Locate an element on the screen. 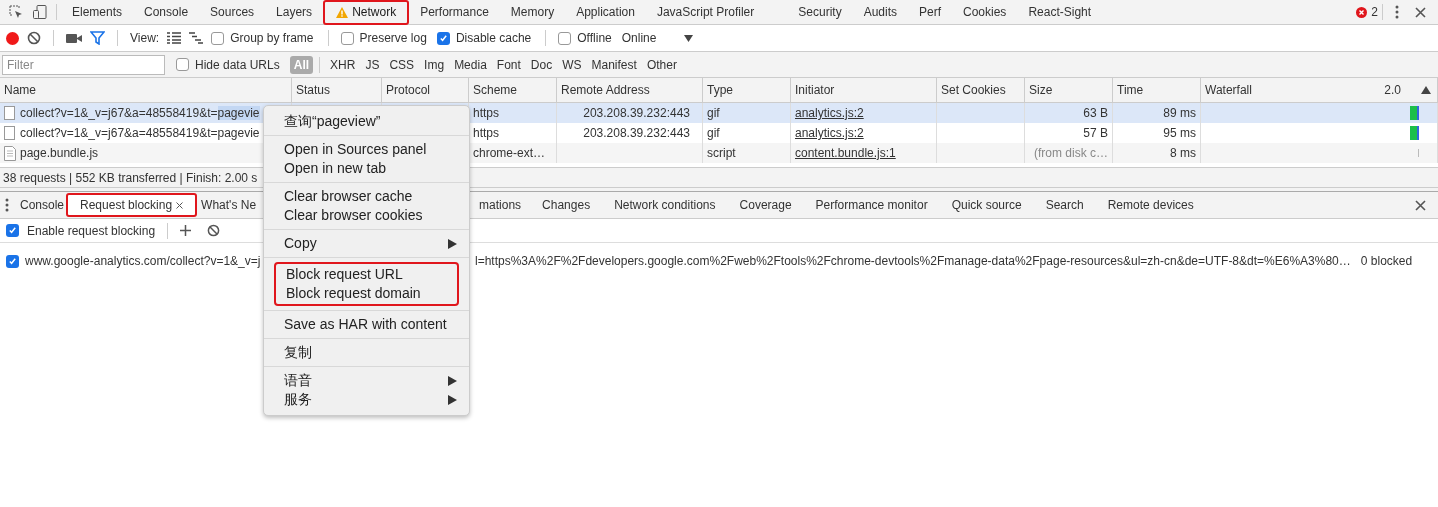 The width and height of the screenshot is (1438, 507). filter-icon is located at coordinates (97, 38).